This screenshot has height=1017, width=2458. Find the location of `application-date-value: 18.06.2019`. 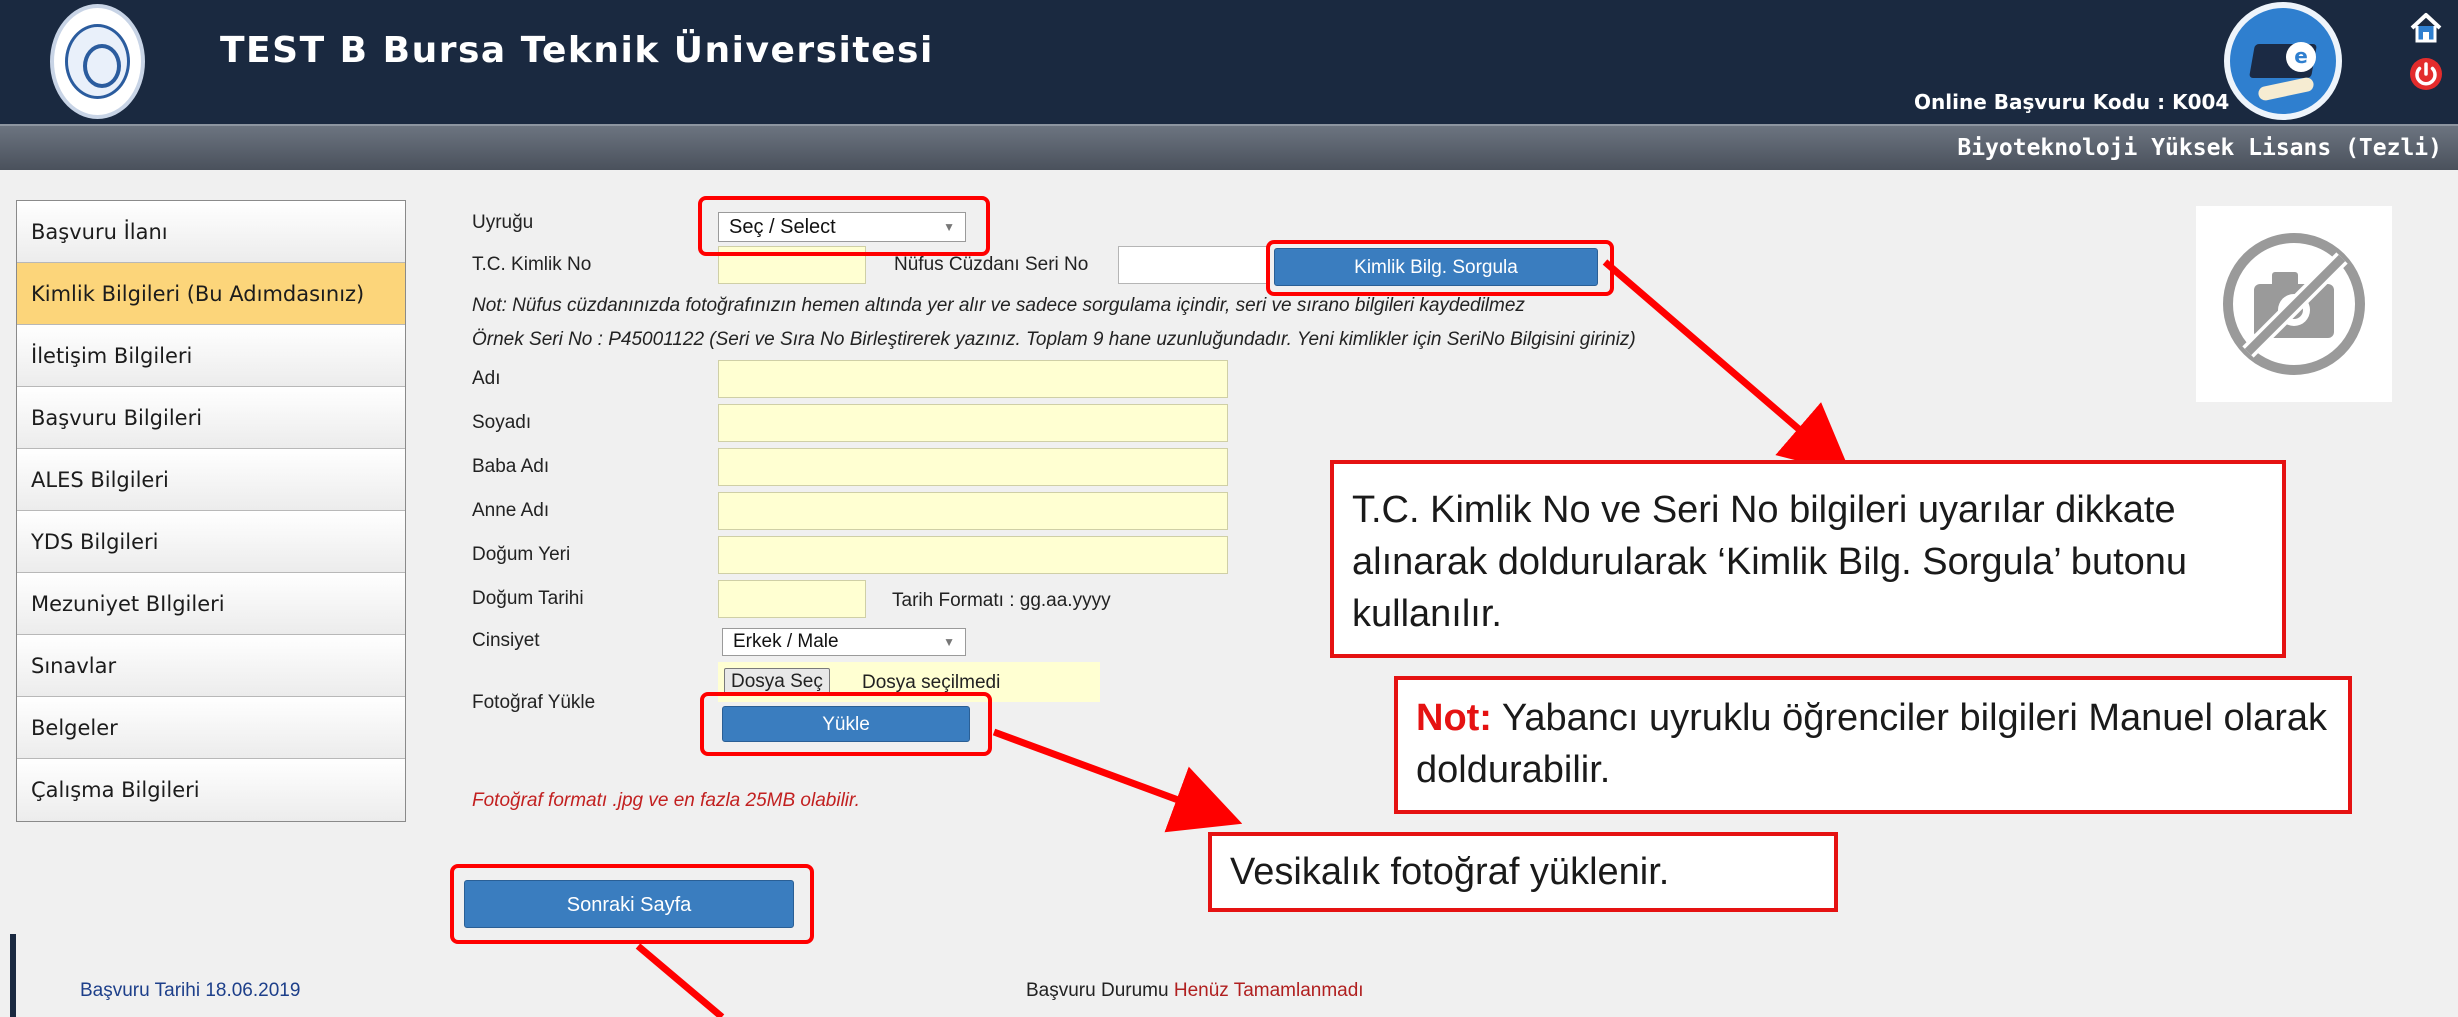

application-date-value: 18.06.2019 is located at coordinates (253, 990).